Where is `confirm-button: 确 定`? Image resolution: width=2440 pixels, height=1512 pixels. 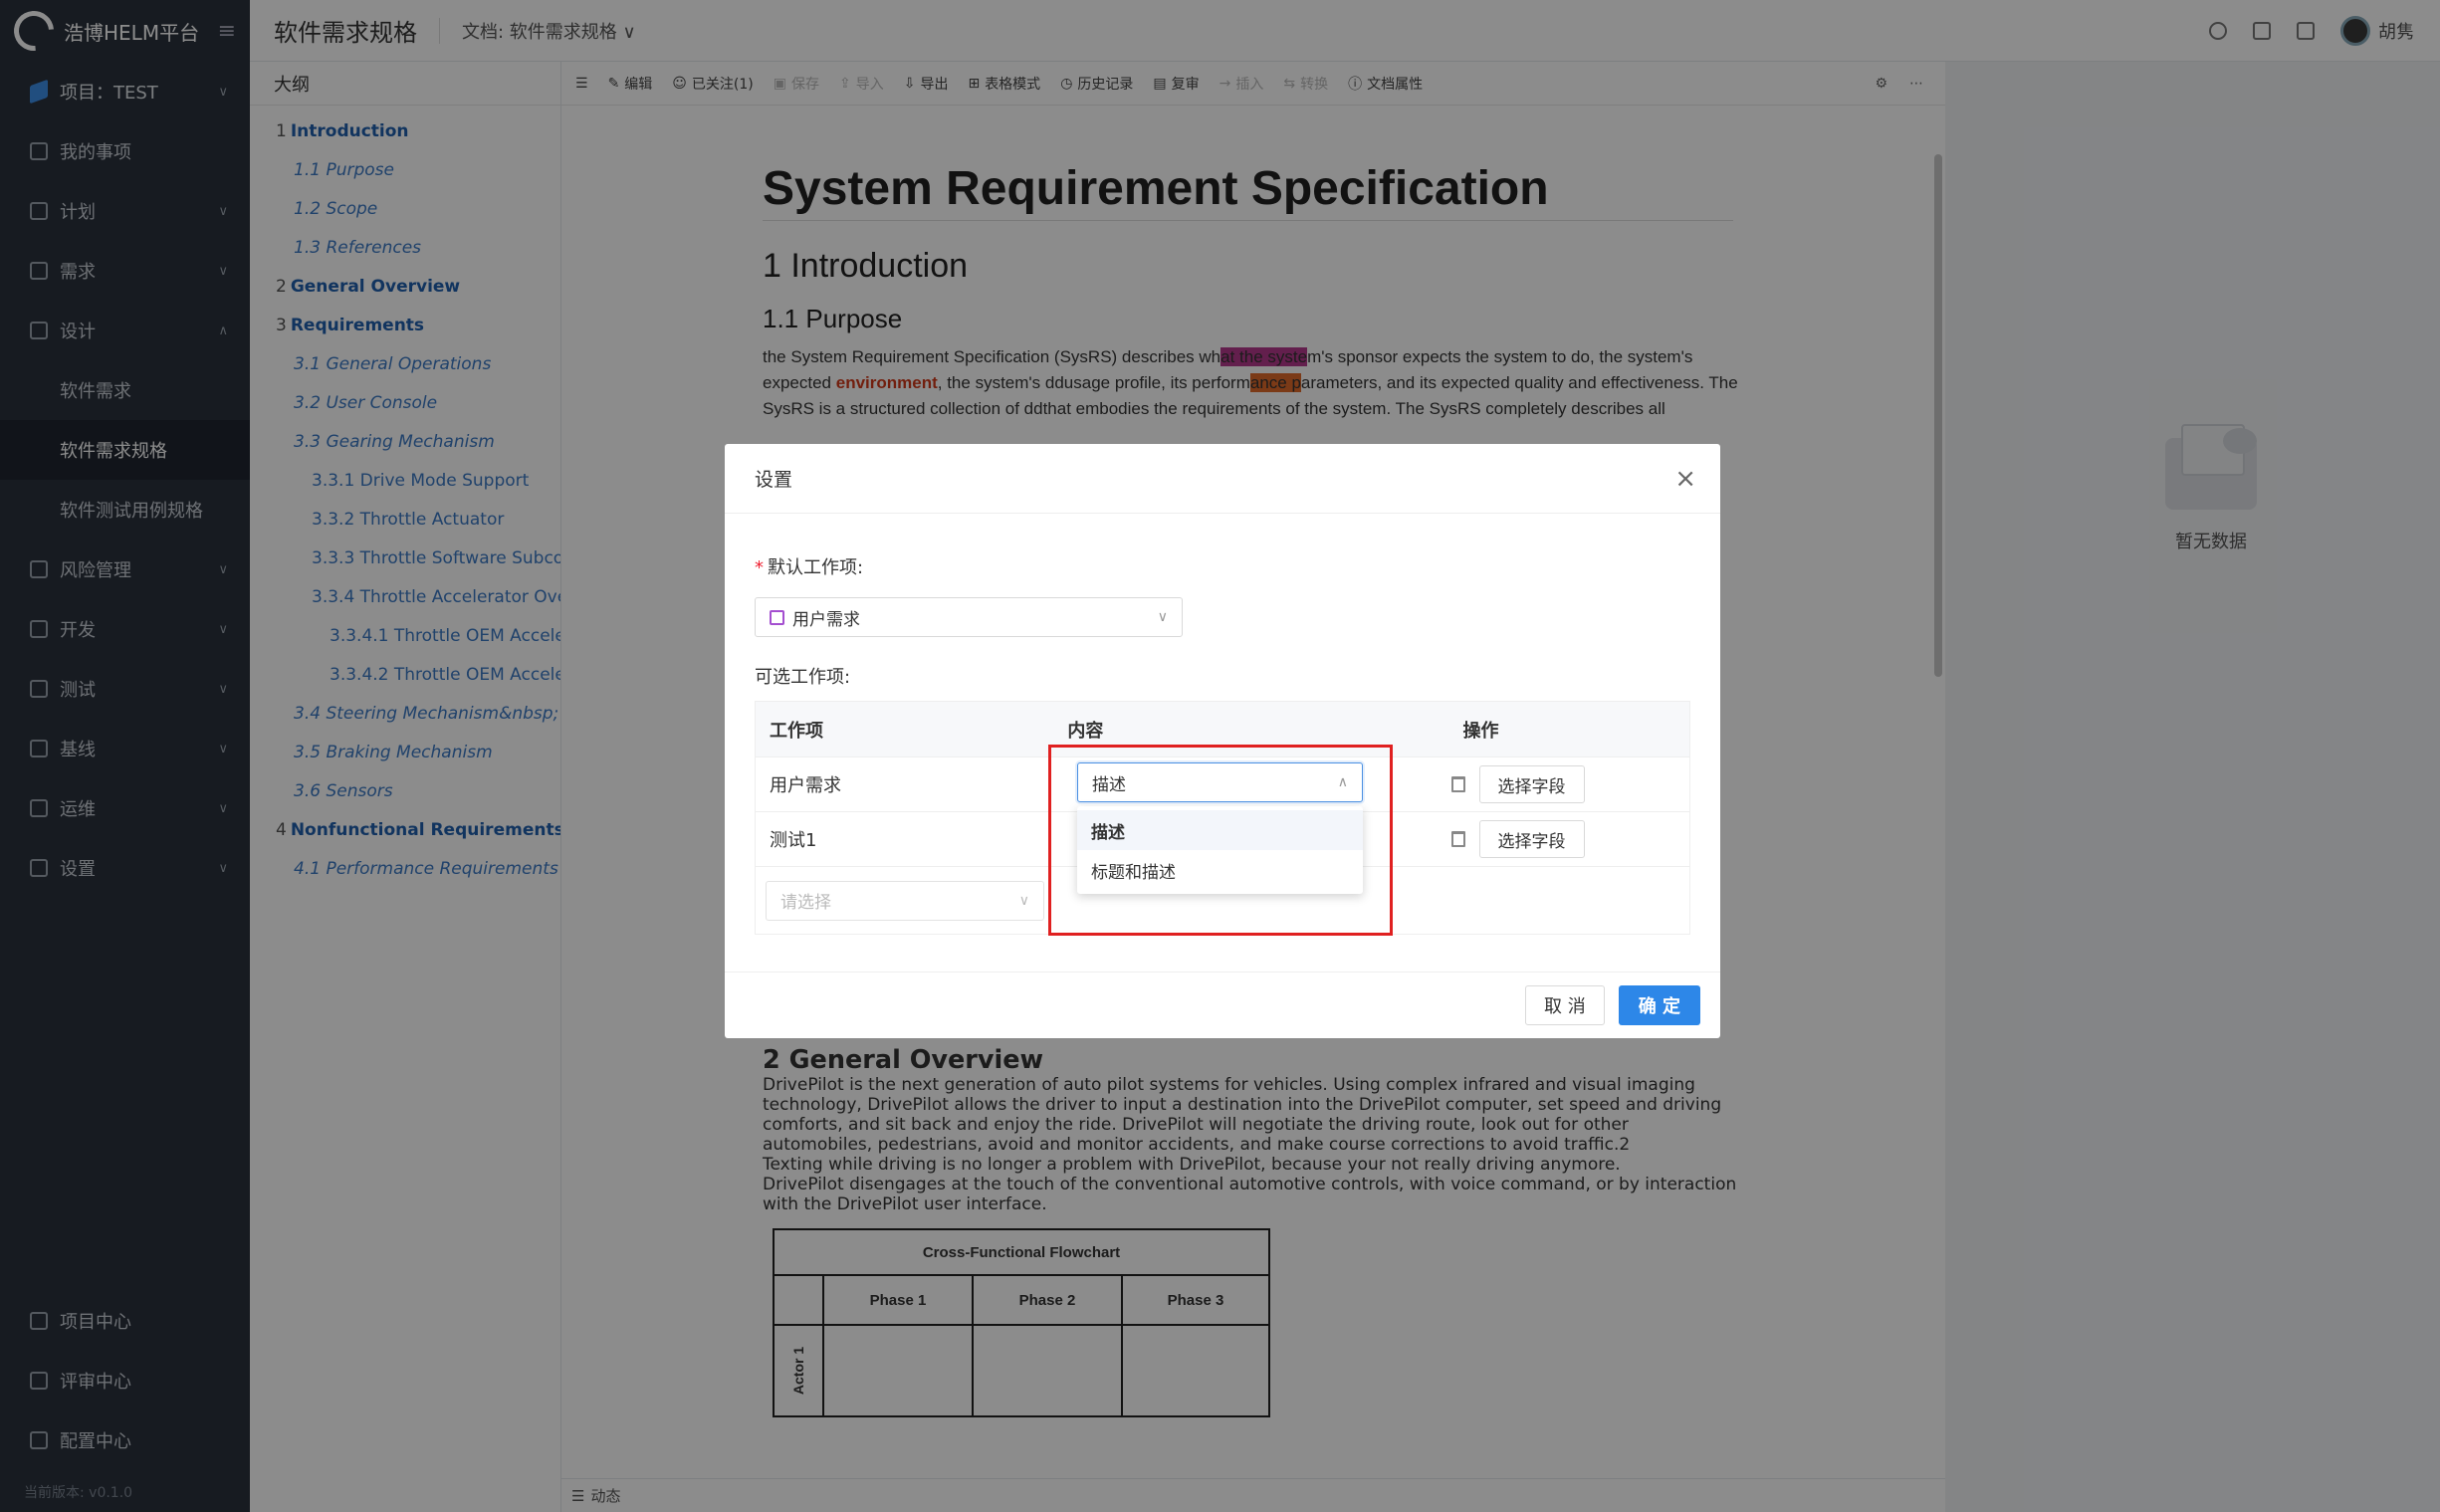 confirm-button: 确 定 is located at coordinates (1659, 1005).